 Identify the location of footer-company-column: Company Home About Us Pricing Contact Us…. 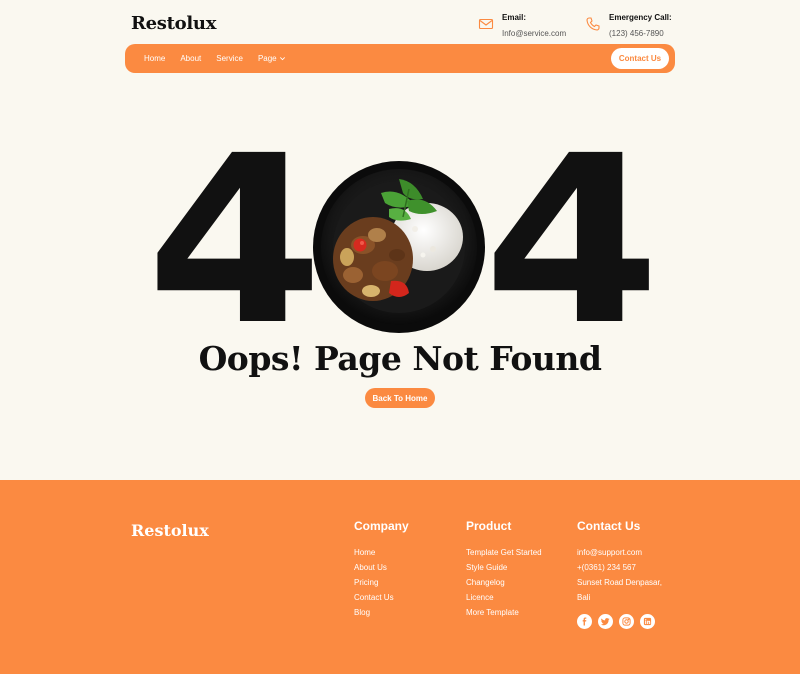
(381, 569).